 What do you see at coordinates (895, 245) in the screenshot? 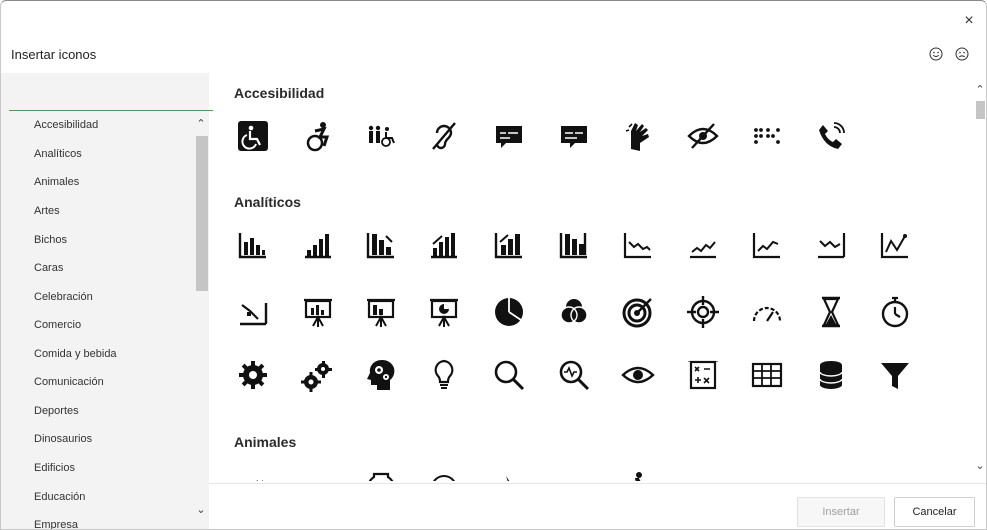
I see `line-chart-scatter-icon` at bounding box center [895, 245].